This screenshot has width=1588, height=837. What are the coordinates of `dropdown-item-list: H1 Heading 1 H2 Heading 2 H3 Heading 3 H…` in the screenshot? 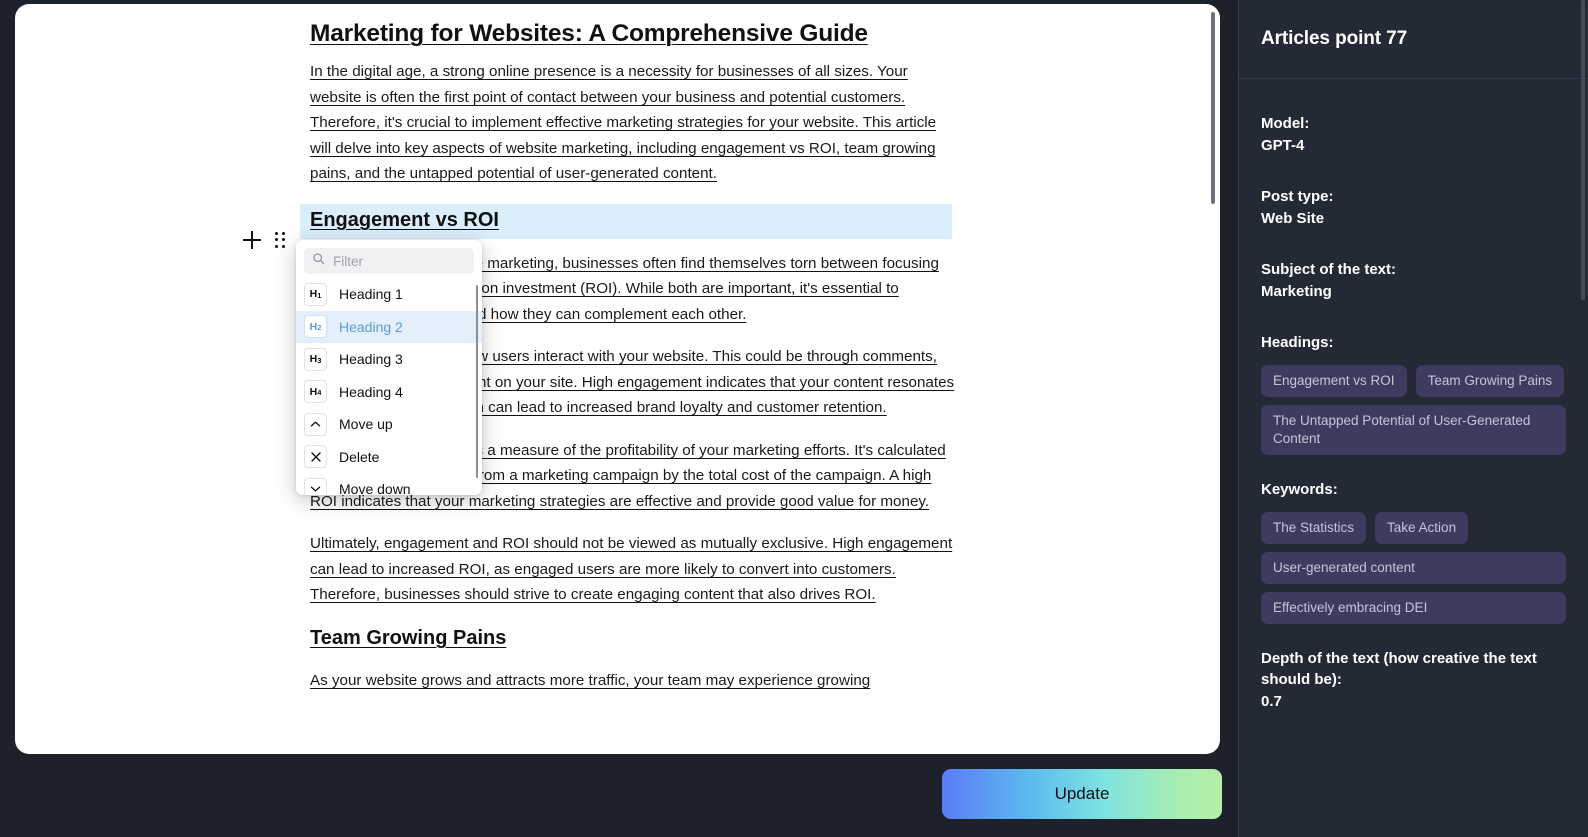 It's located at (389, 386).